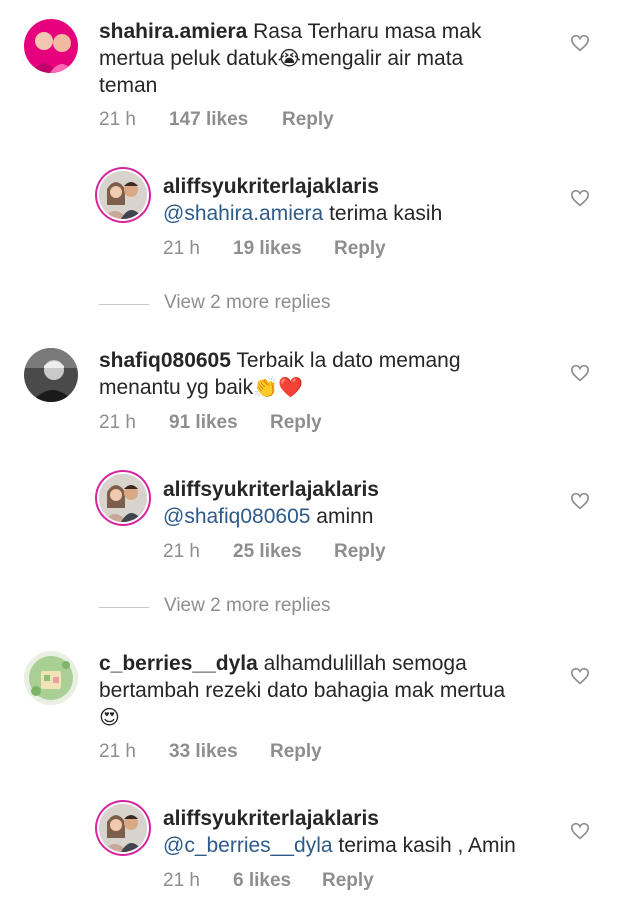  I want to click on comment-likes: 147 likes, so click(208, 120).